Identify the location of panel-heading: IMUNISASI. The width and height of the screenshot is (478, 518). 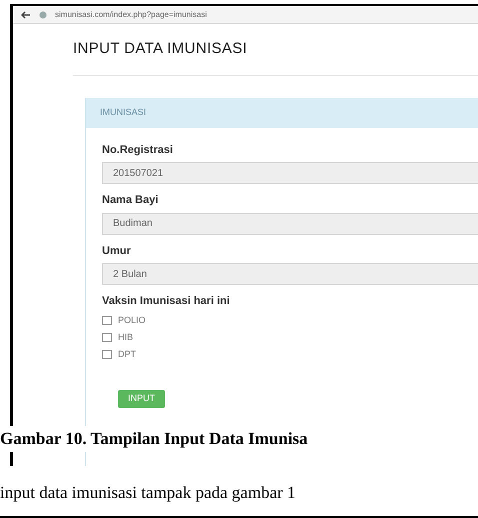
(282, 113).